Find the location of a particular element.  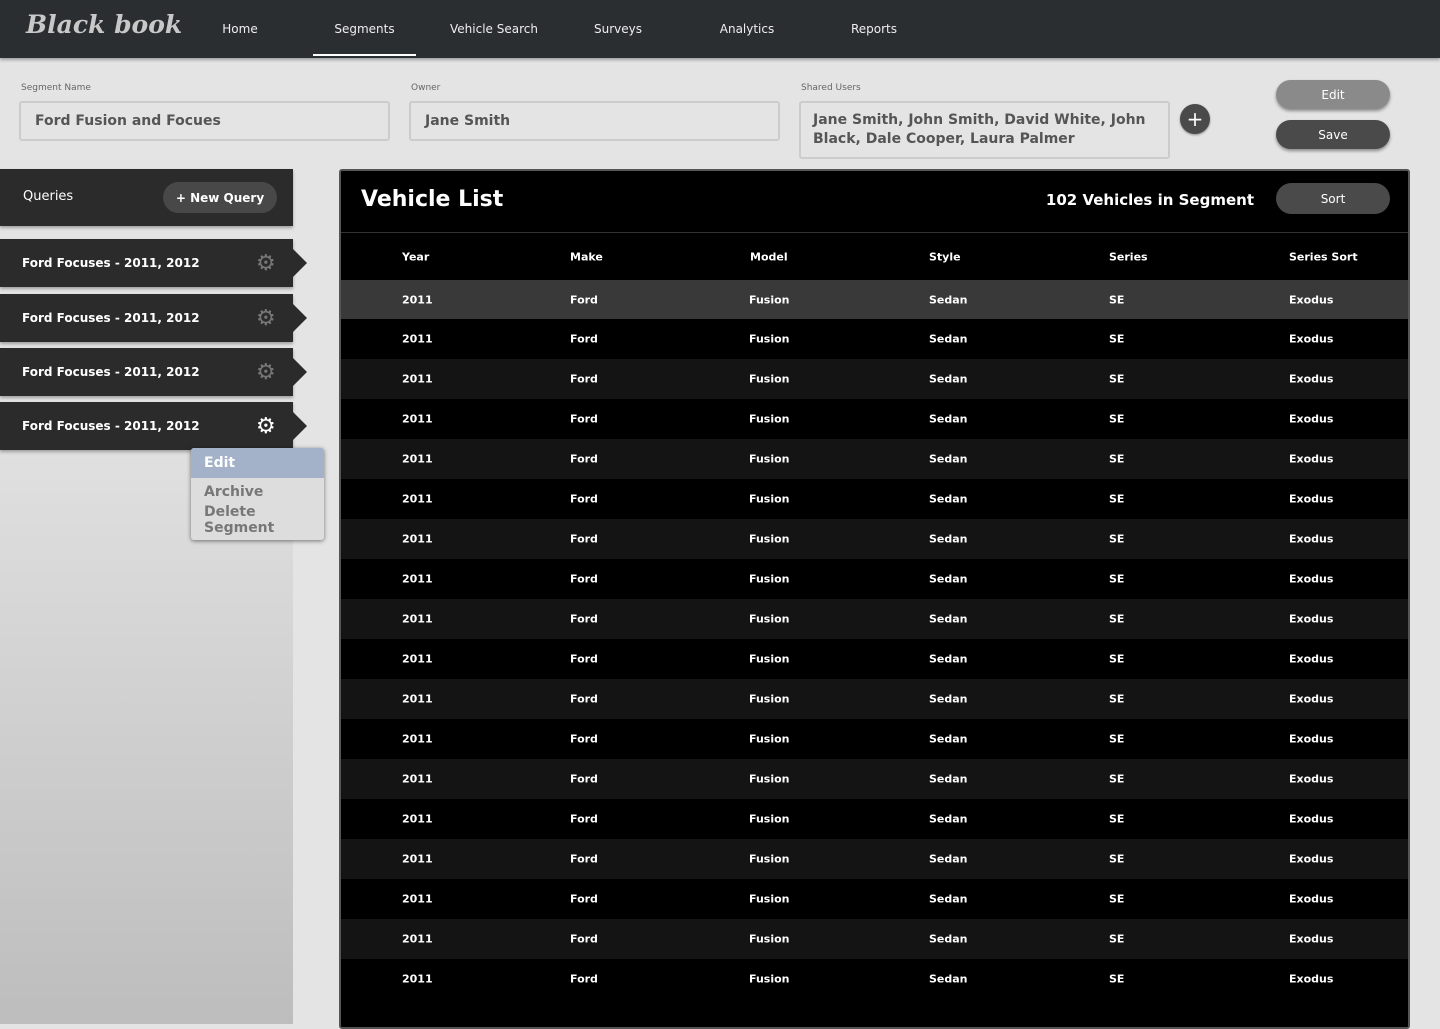

query-context-menu: Edit Archive Delete Segment is located at coordinates (257, 494).